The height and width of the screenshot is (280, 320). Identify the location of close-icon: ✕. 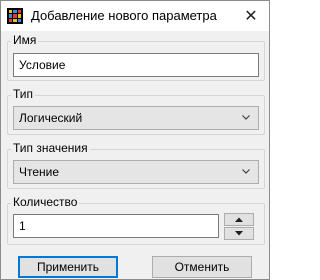
(251, 16).